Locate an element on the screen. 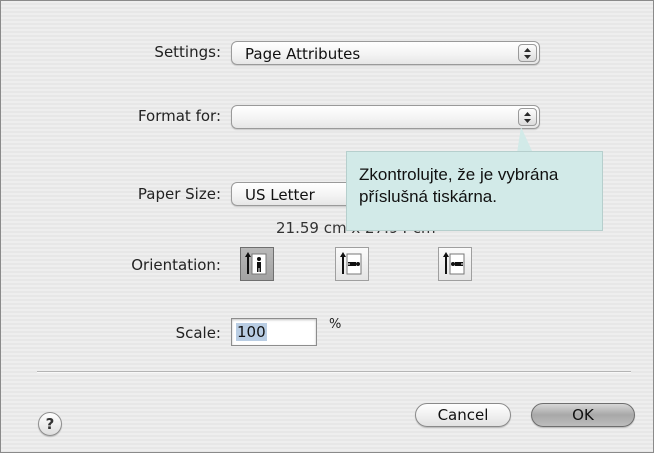 Image resolution: width=654 pixels, height=453 pixels. orientation-landscape-left-button is located at coordinates (352, 264).